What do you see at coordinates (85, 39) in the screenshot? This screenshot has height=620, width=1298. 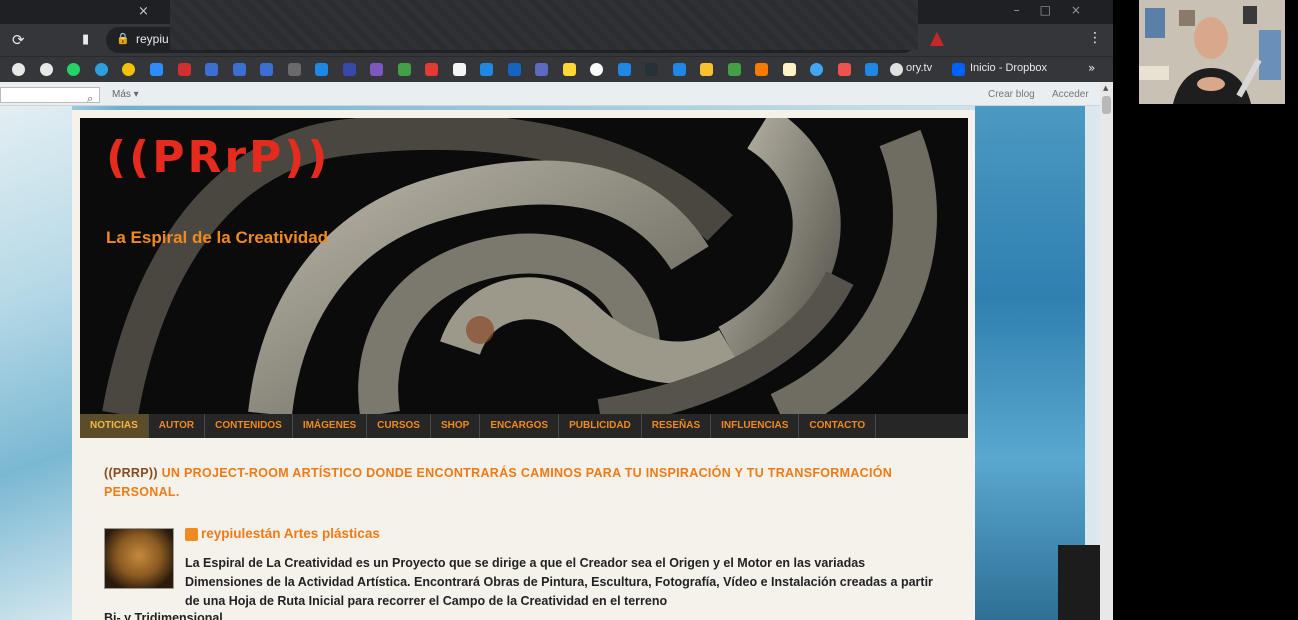 I see `bookmark-icon: ▮` at bounding box center [85, 39].